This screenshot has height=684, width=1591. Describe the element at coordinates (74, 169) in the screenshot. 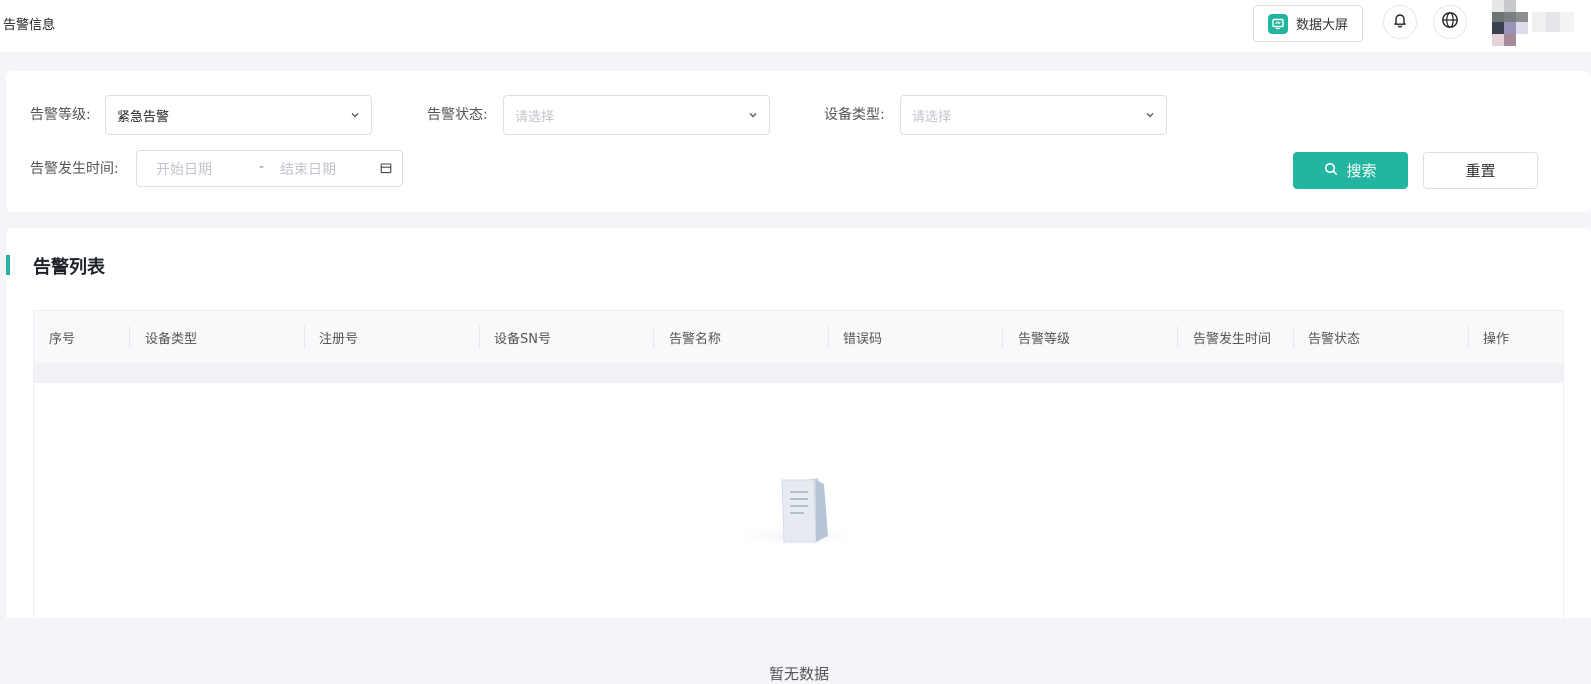

I see `alarm-time-label: 告警发生时间:` at that location.